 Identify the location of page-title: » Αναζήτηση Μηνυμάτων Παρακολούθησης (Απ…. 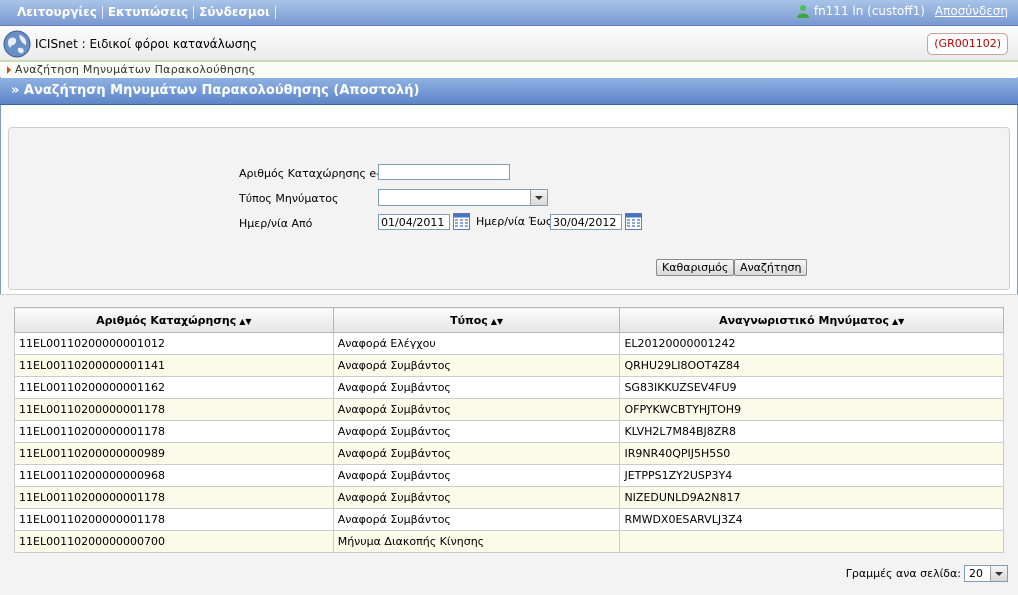
(215, 90).